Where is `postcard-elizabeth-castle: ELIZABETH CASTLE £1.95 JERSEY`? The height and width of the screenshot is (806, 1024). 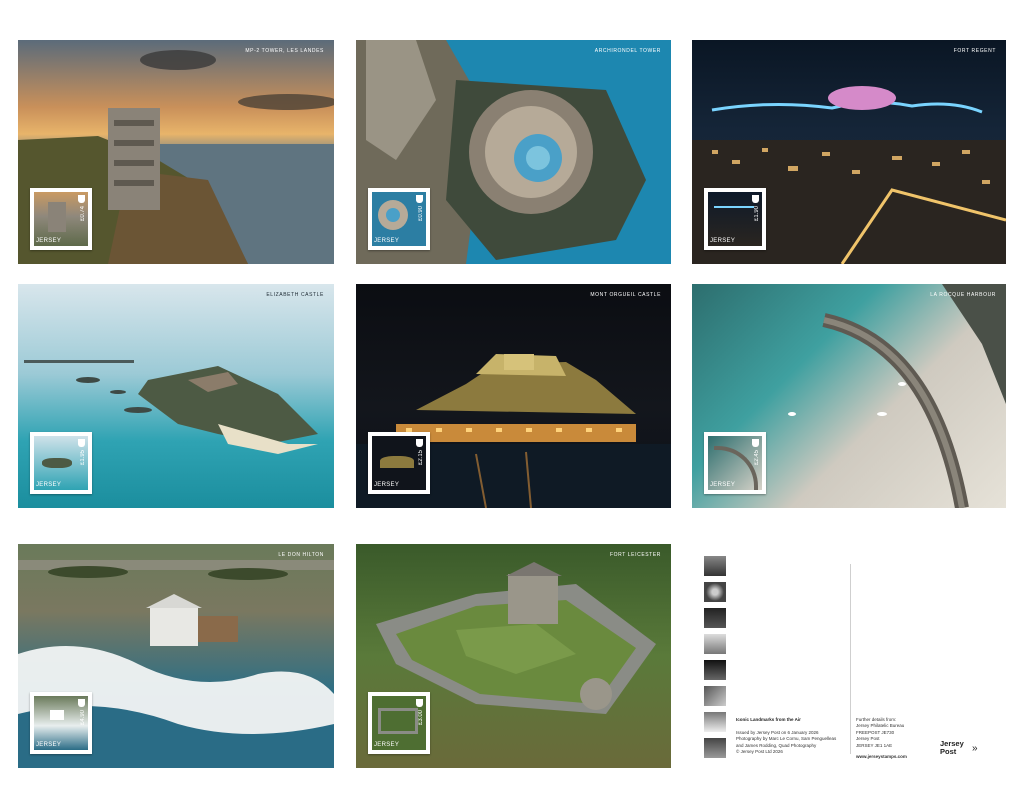
postcard-elizabeth-castle: ELIZABETH CASTLE £1.95 JERSEY is located at coordinates (176, 396).